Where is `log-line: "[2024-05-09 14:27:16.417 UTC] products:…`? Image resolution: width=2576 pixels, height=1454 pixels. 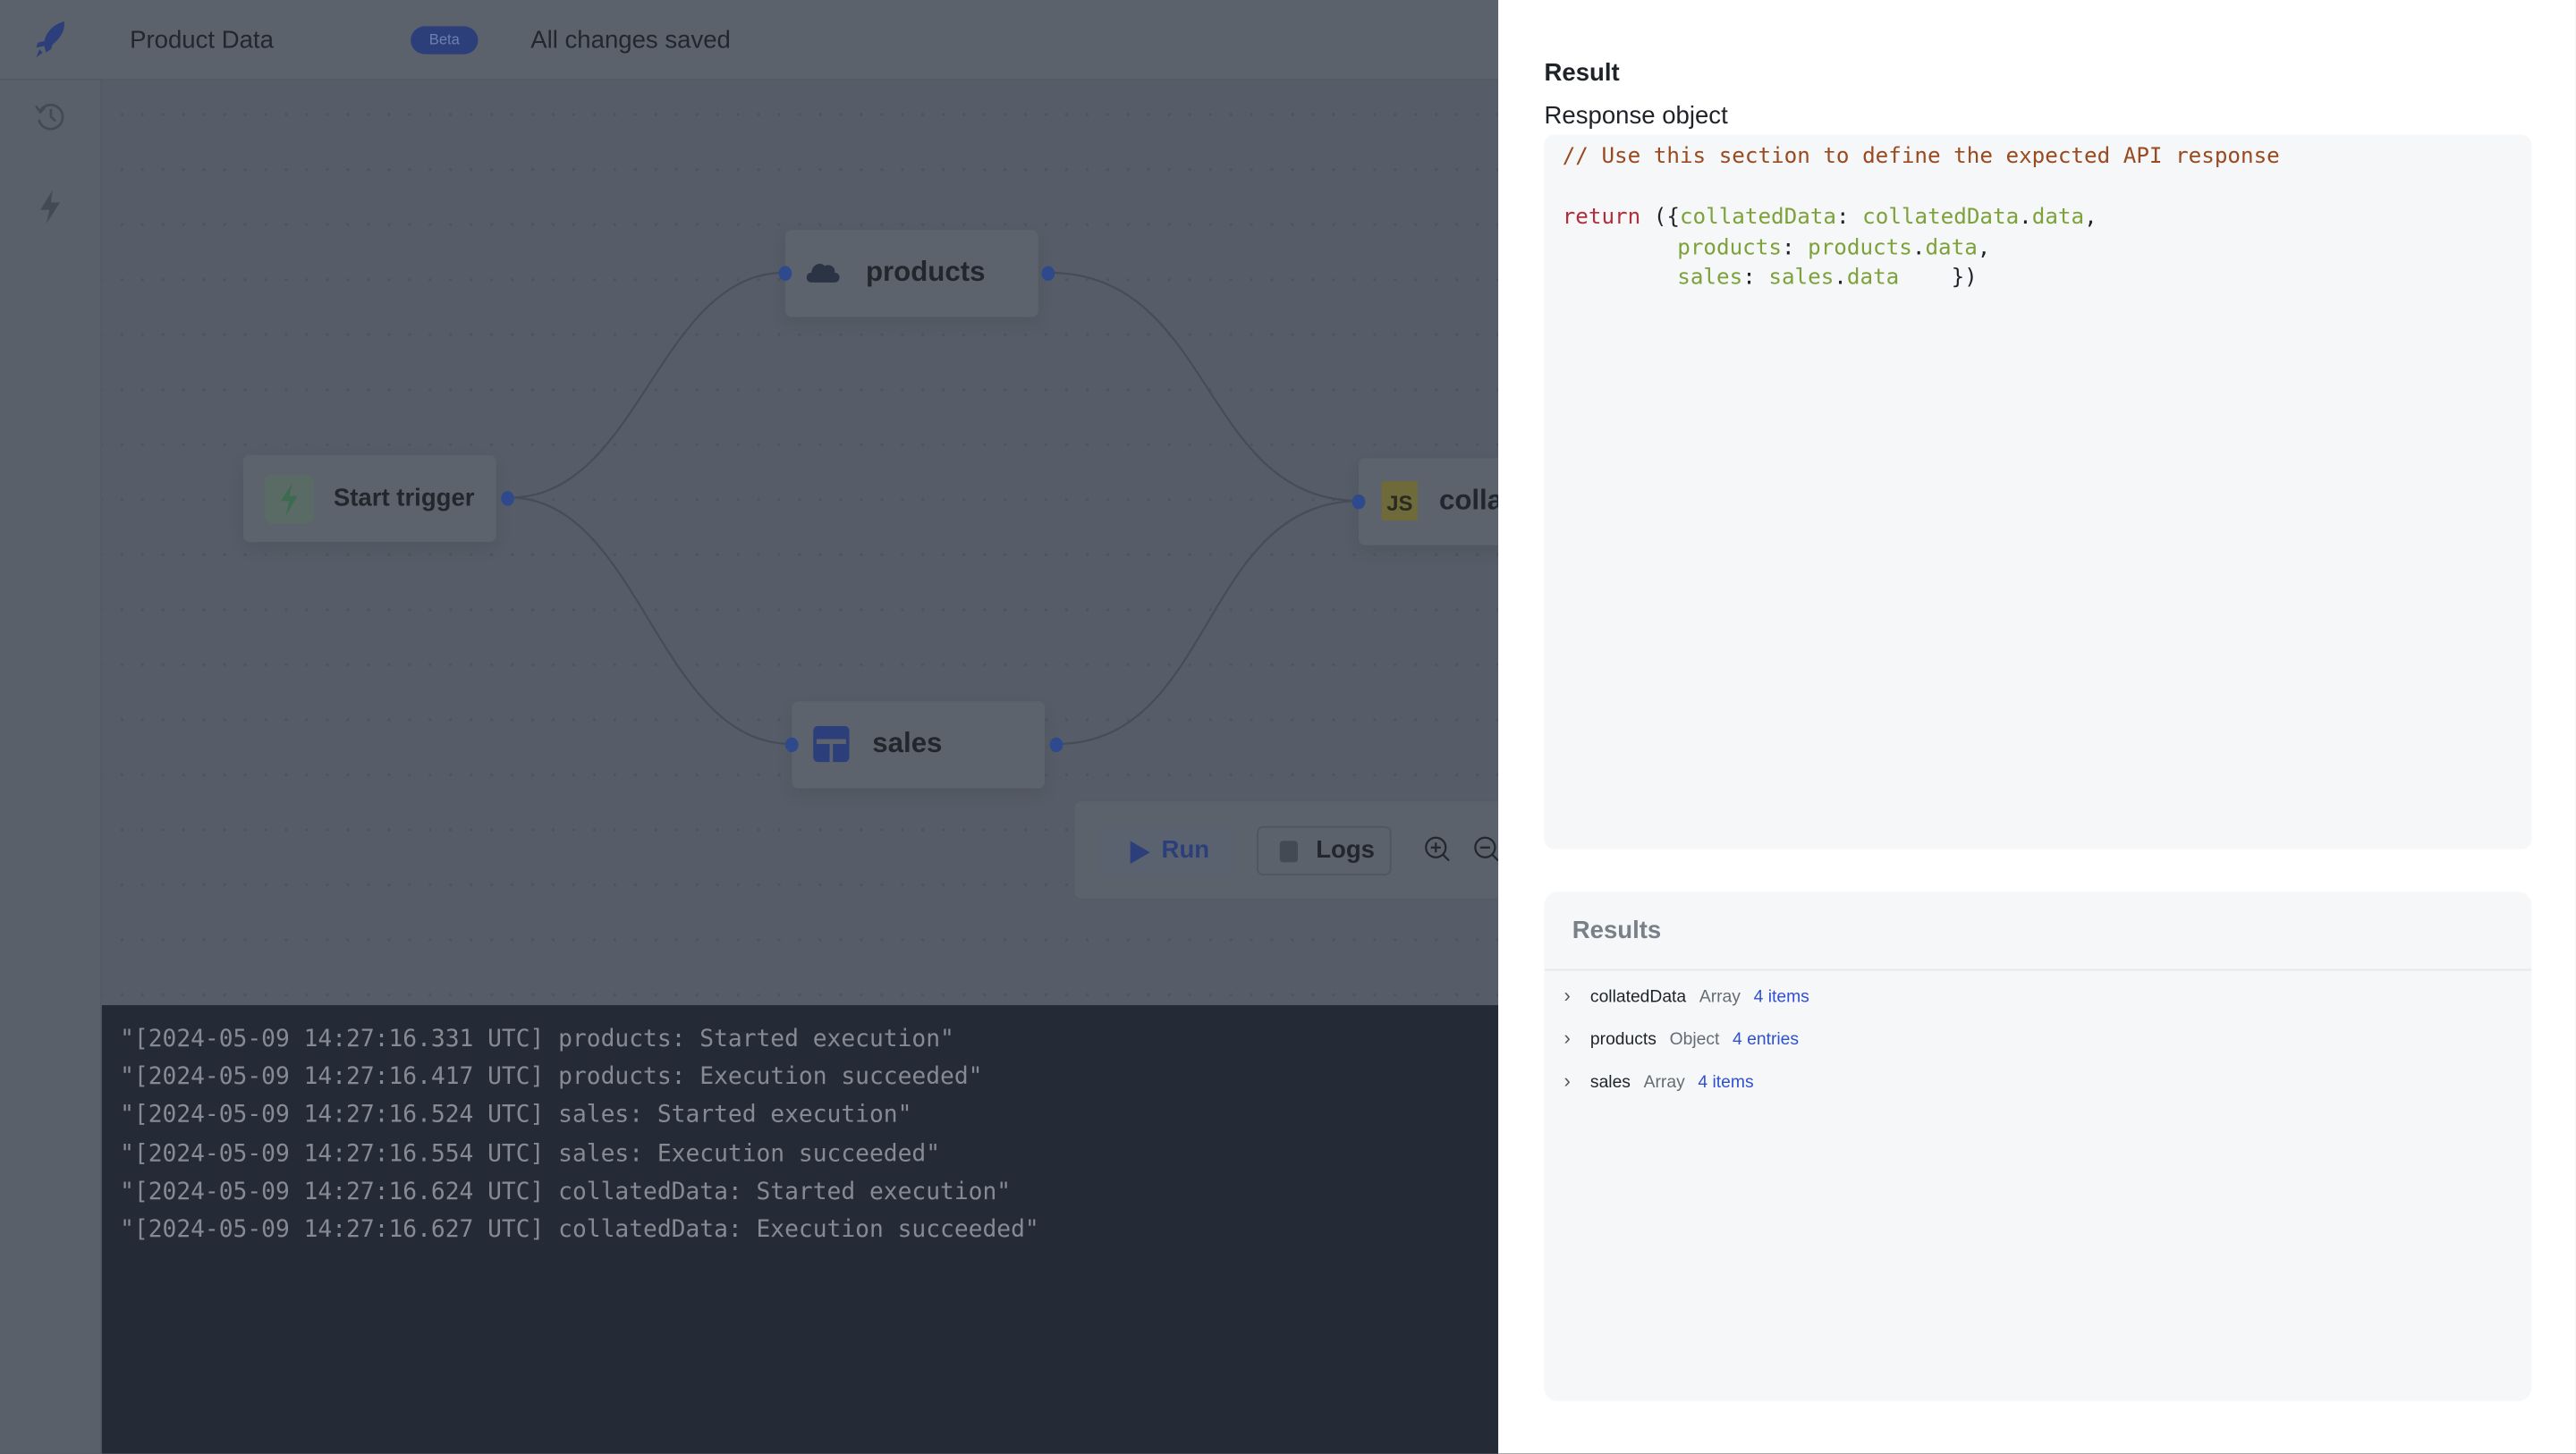 log-line: "[2024-05-09 14:27:16.417 UTC] products:… is located at coordinates (551, 1077).